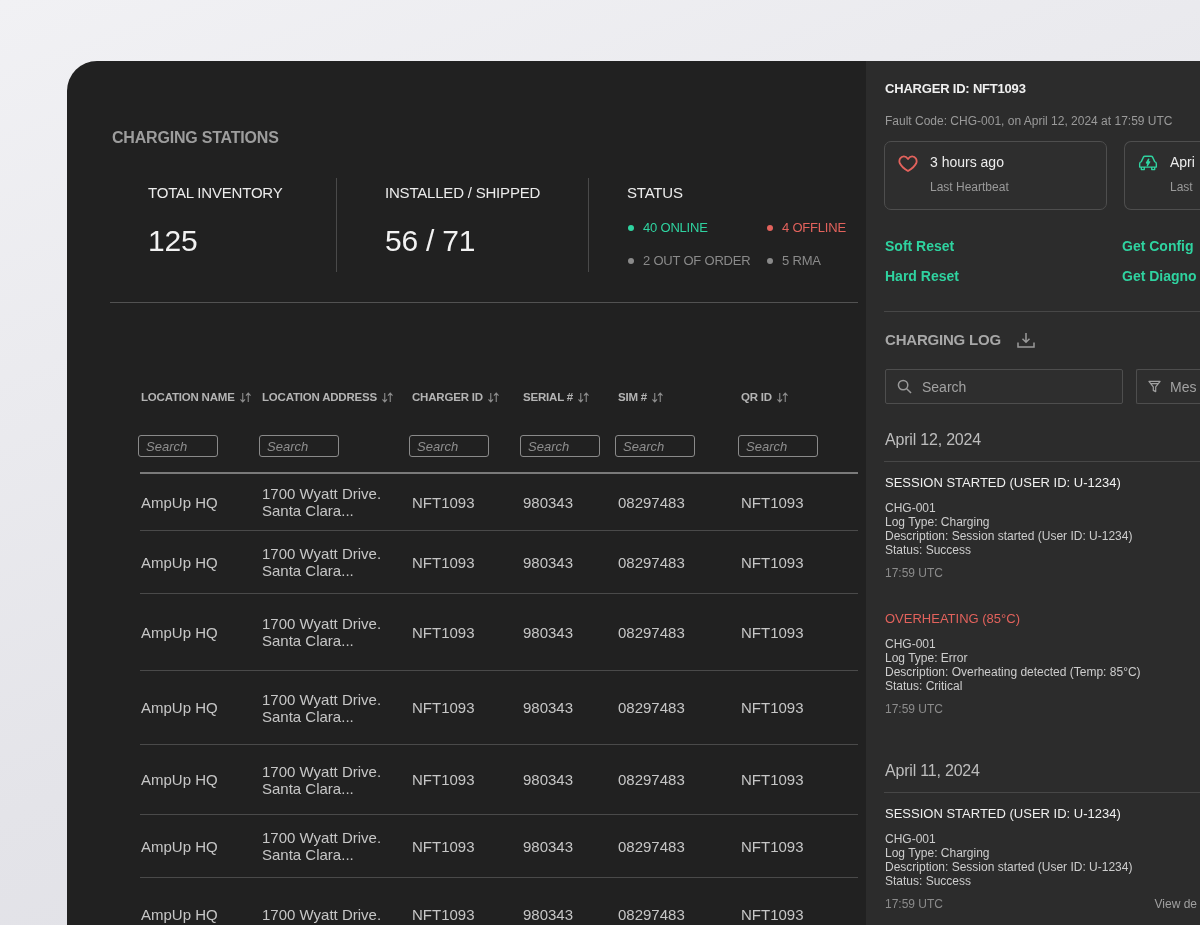 The height and width of the screenshot is (925, 1200). Describe the element at coordinates (955, 89) in the screenshot. I see `charger-title: CHARGER ID: NFT1093` at that location.